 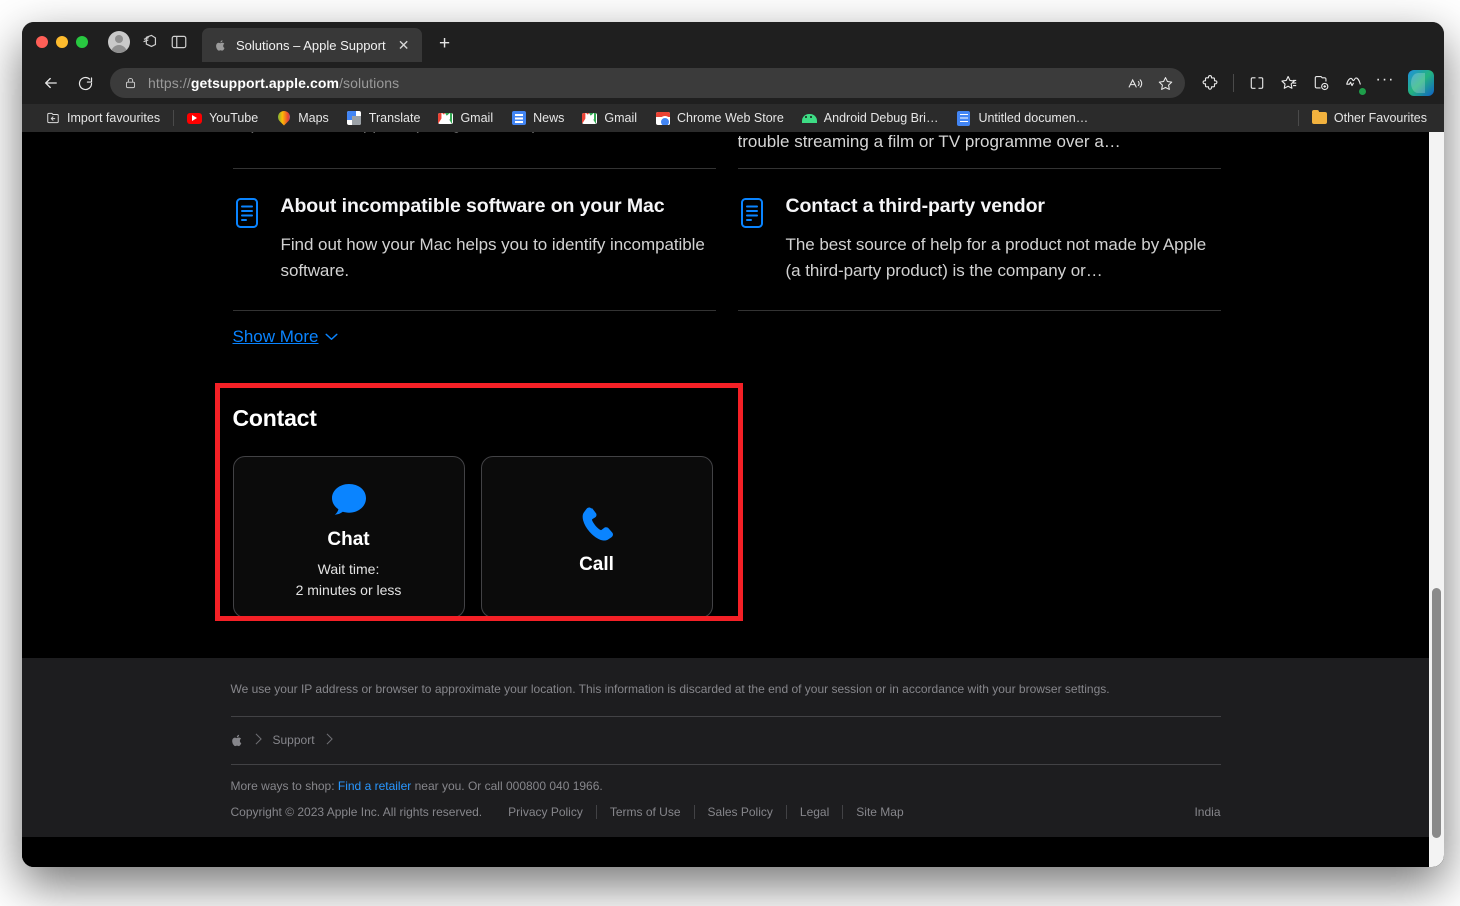 I want to click on collections-icon, so click(x=1289, y=83).